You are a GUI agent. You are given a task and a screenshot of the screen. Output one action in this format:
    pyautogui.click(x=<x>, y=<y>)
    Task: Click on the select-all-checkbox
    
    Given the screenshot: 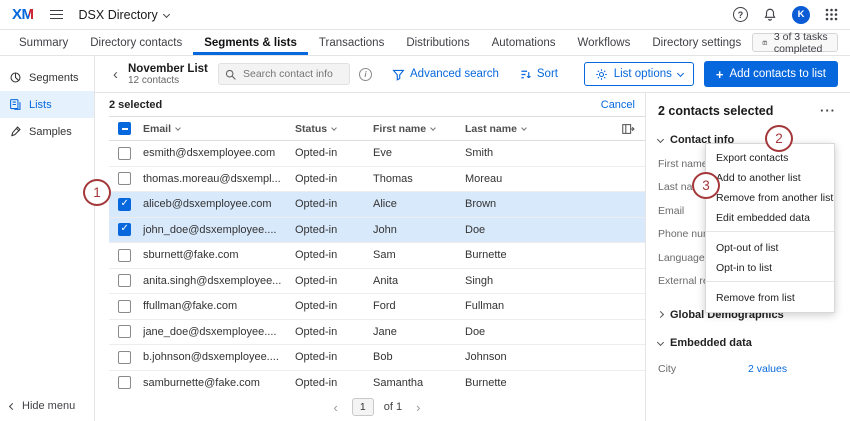 What is the action you would take?
    pyautogui.click(x=124, y=128)
    